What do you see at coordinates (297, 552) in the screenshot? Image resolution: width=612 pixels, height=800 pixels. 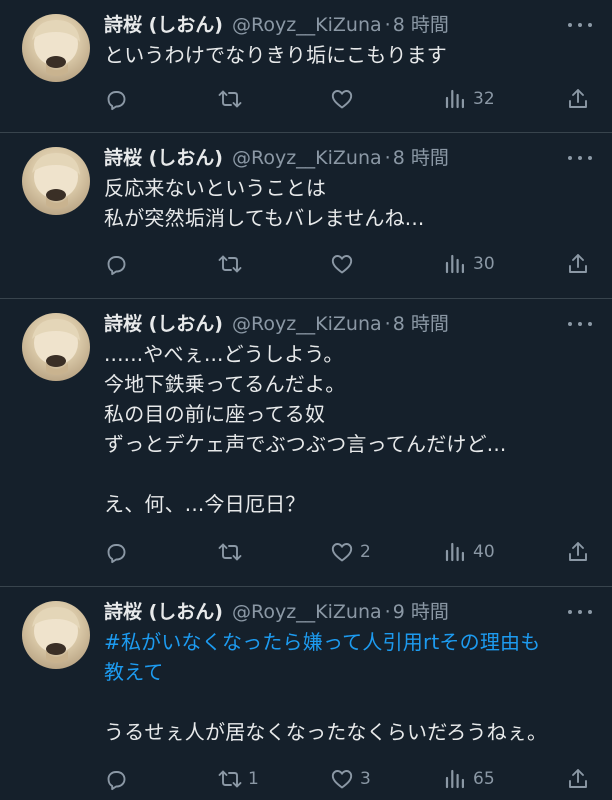 I see `tweet-actions: 2 40` at bounding box center [297, 552].